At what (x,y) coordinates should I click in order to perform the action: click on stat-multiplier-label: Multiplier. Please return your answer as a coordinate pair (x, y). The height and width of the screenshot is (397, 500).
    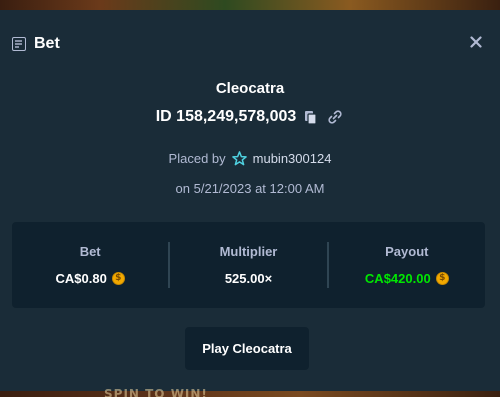
    Looking at the image, I should click on (248, 251).